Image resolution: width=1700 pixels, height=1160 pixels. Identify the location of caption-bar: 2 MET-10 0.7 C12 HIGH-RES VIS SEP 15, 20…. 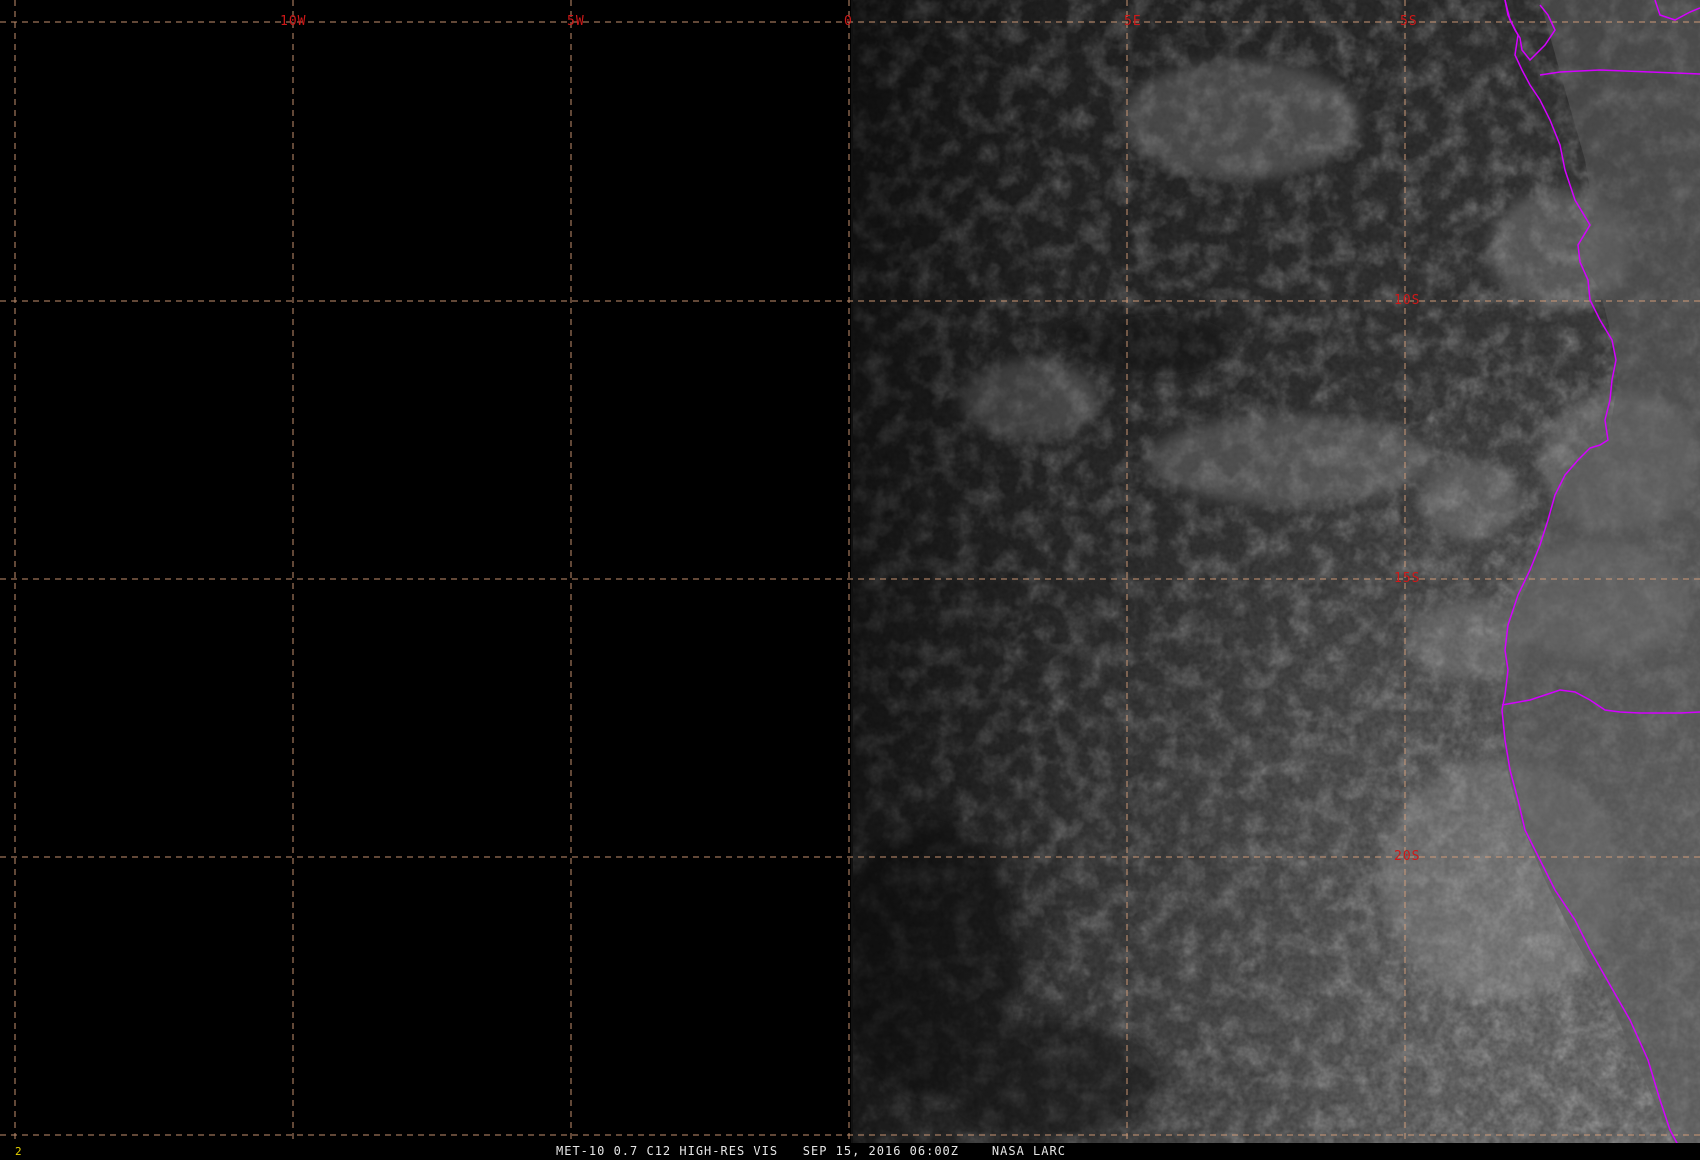
(850, 1151).